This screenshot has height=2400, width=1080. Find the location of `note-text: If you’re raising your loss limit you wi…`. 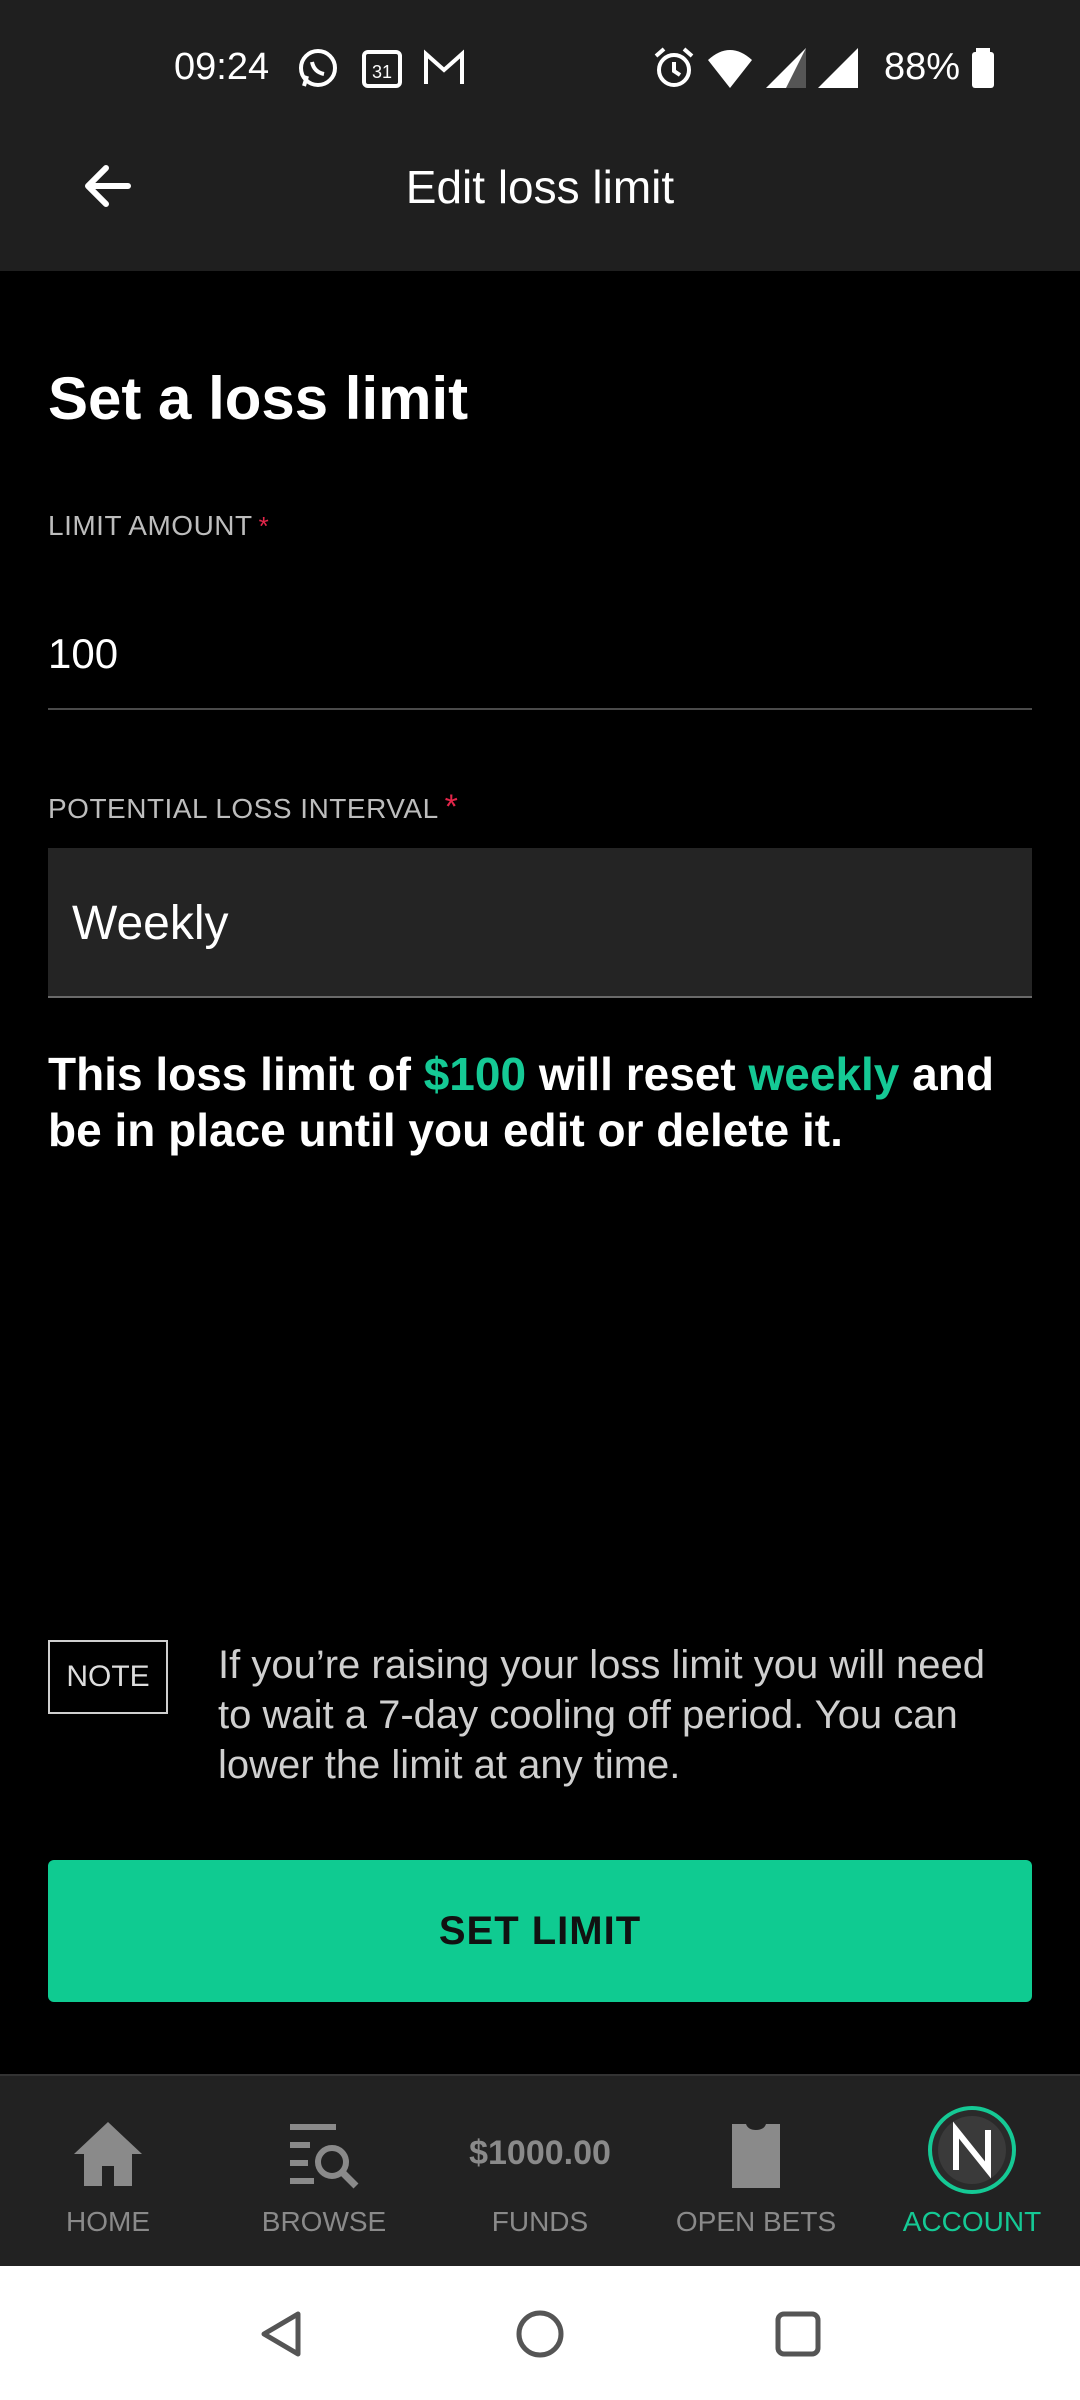

note-text: If you’re raising your loss limit you wi… is located at coordinates (601, 1715).